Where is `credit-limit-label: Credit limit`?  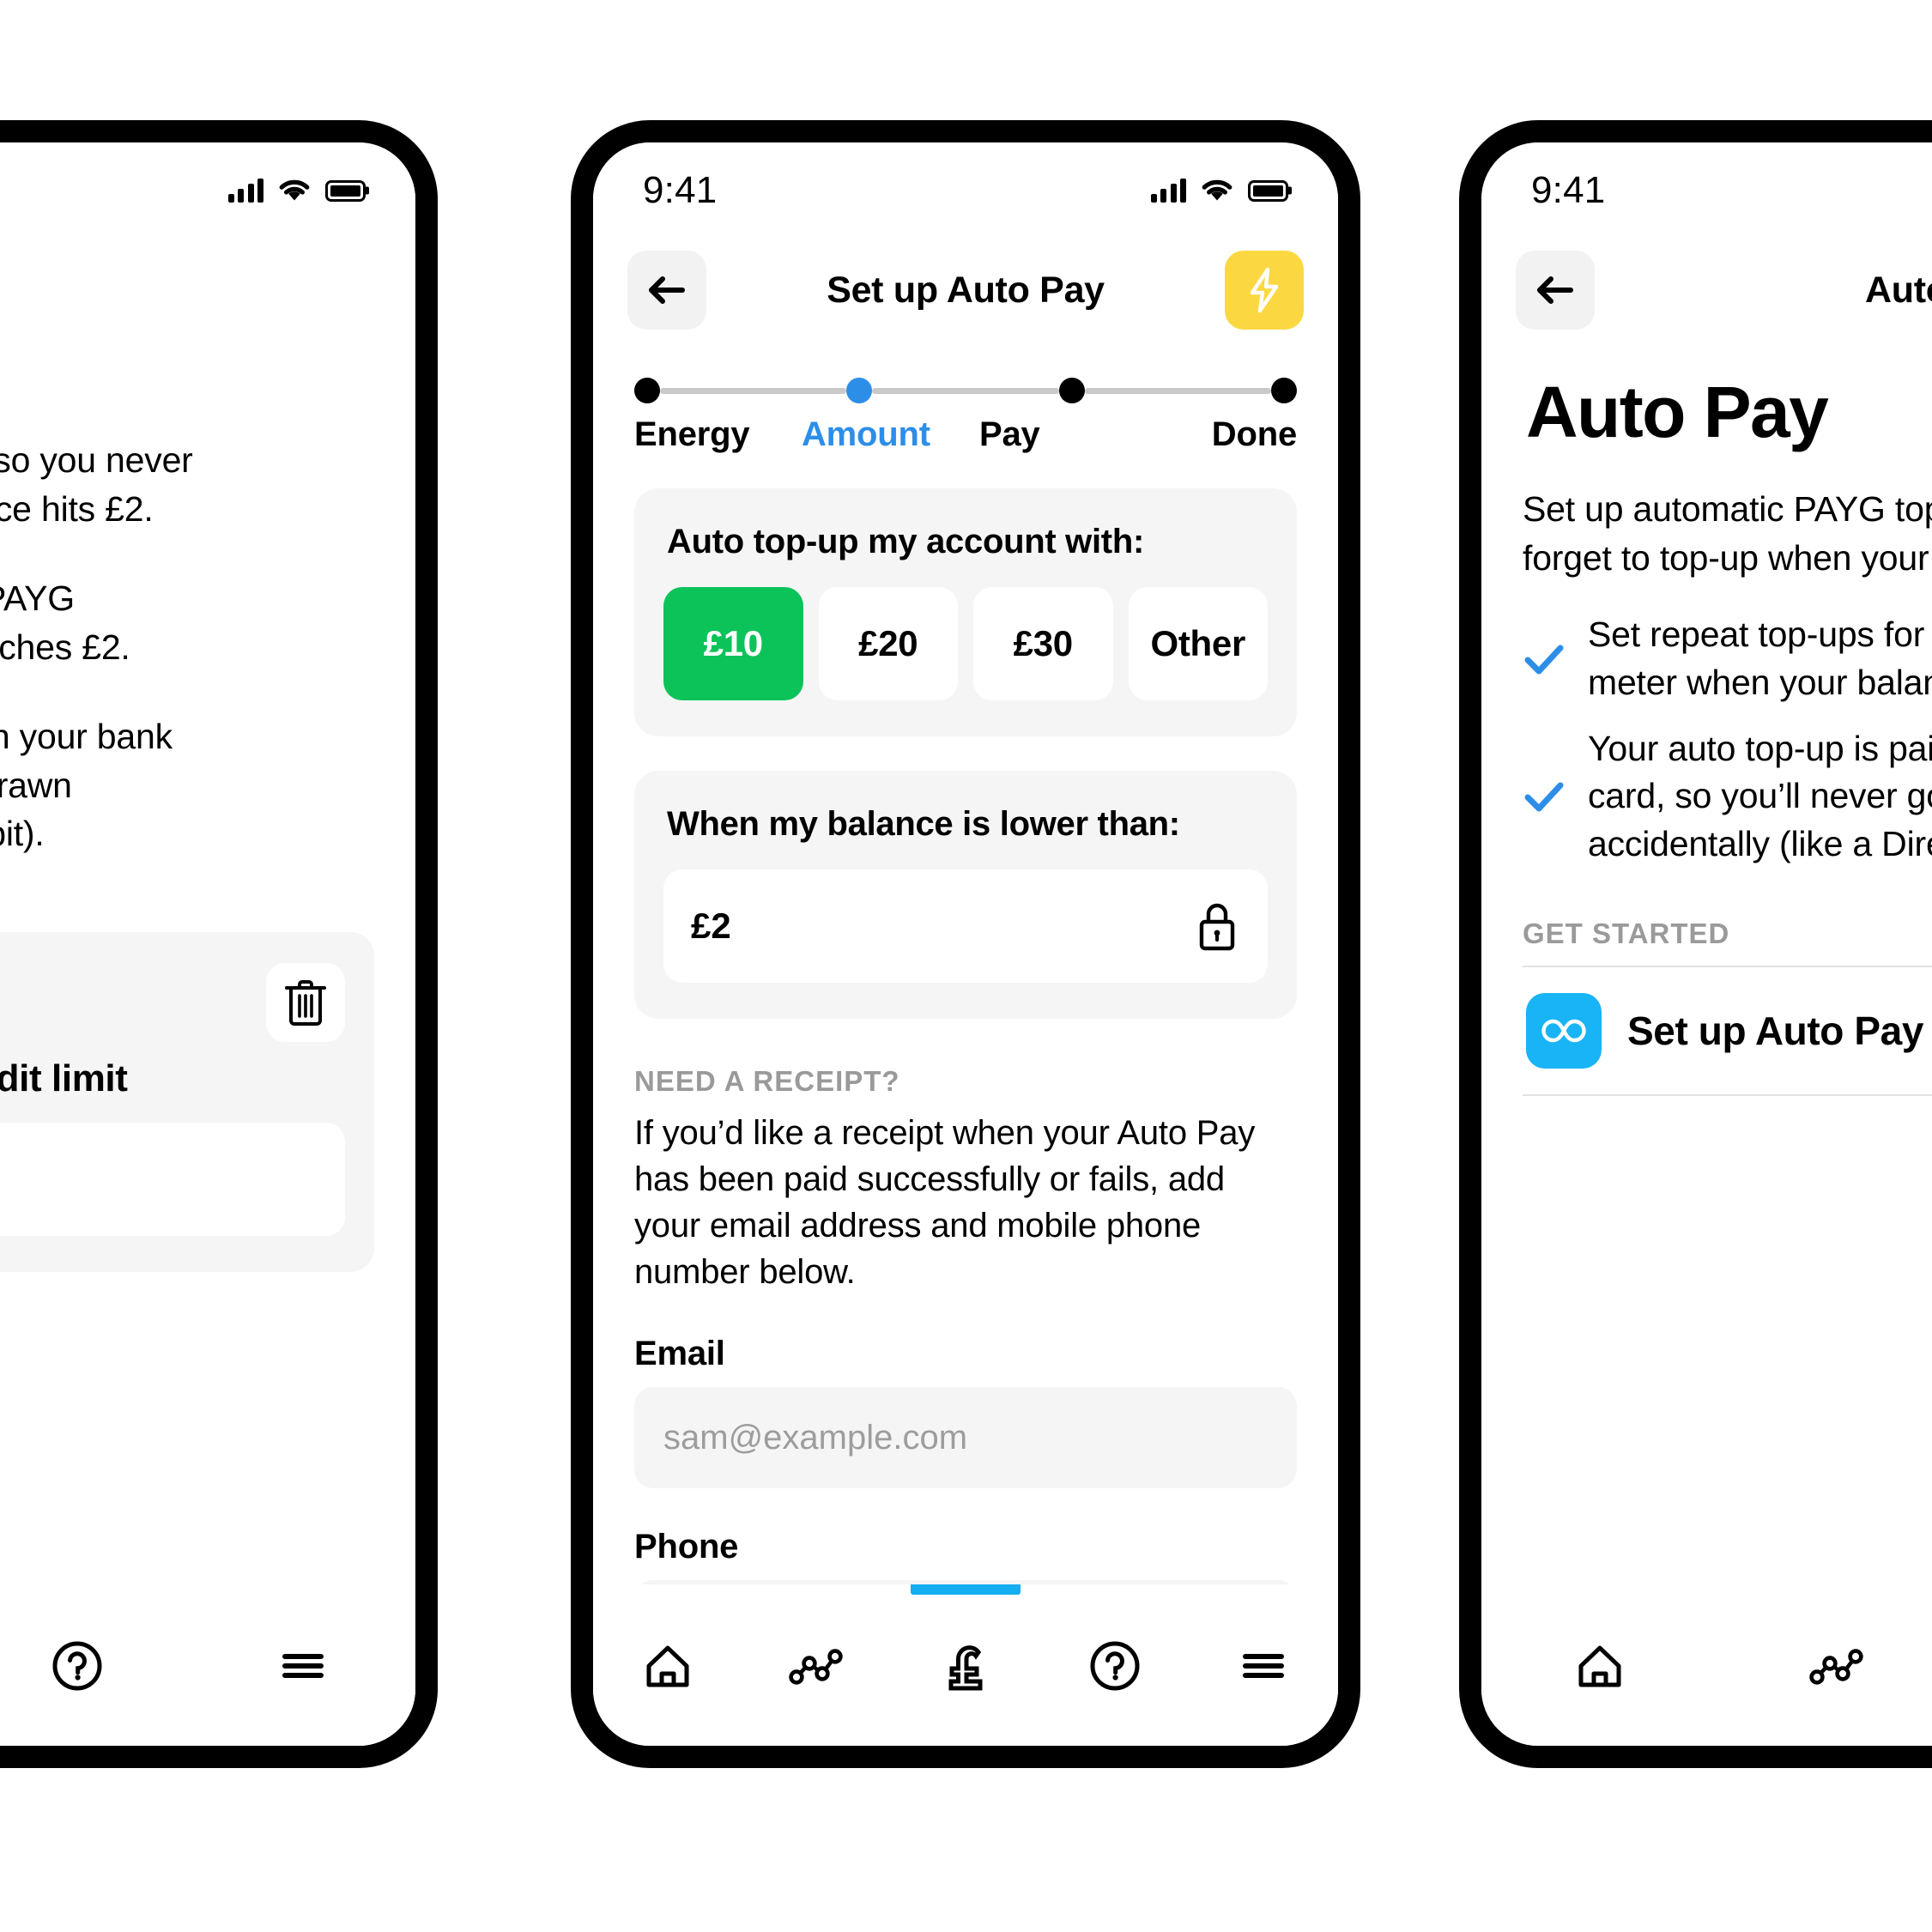
credit-limit-label: Credit limit is located at coordinates (64, 1078).